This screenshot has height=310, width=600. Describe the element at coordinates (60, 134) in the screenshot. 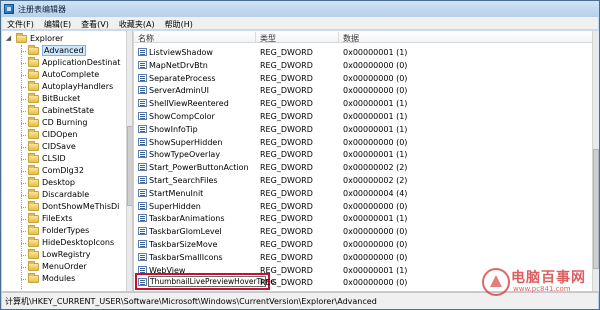

I see `tree-item-label: CIDOpen` at that location.